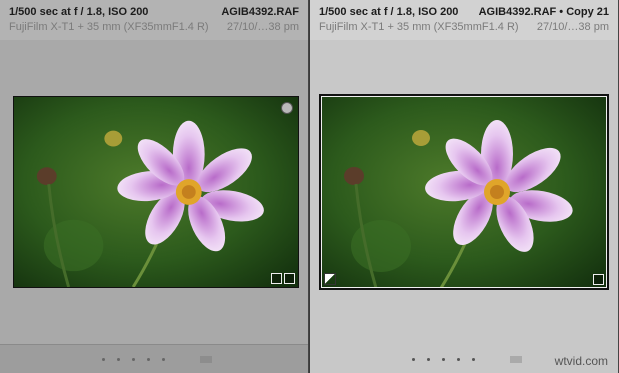  I want to click on cell-footer, so click(154, 358).